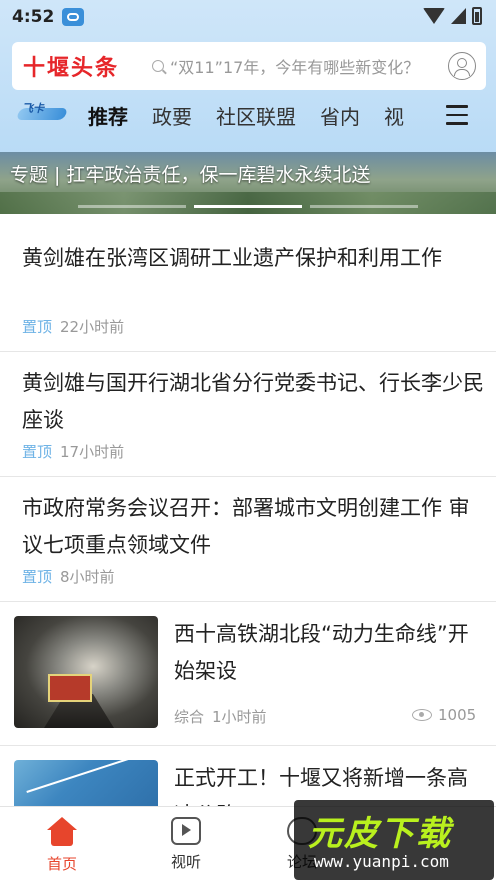  What do you see at coordinates (329, 653) in the screenshot?
I see `news-title: 西十高铁湖北段“动力生命线”开始架设` at bounding box center [329, 653].